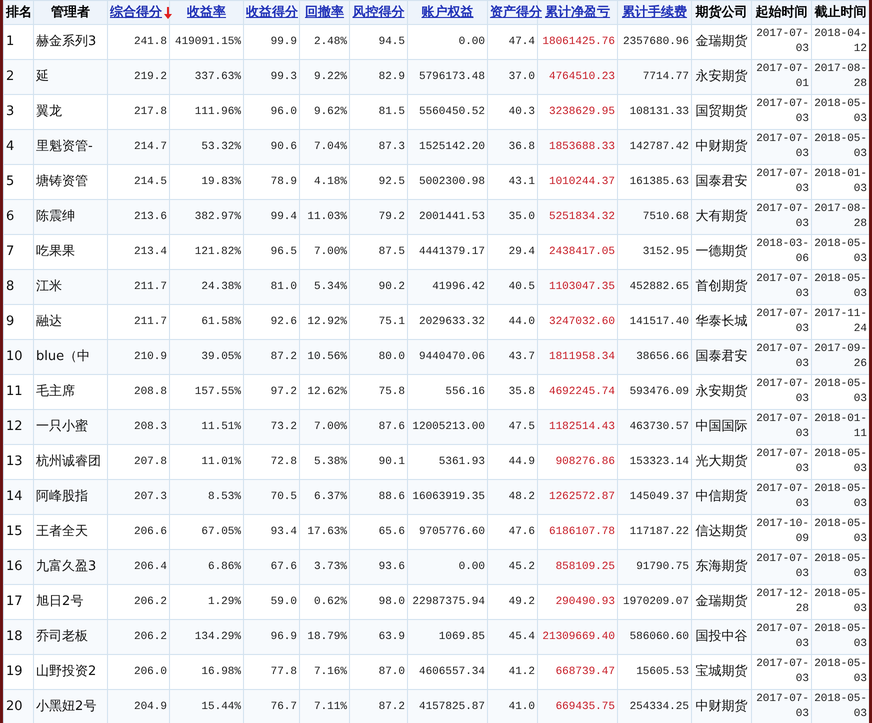  Describe the element at coordinates (722, 12) in the screenshot. I see `column-header: 期货公司` at that location.